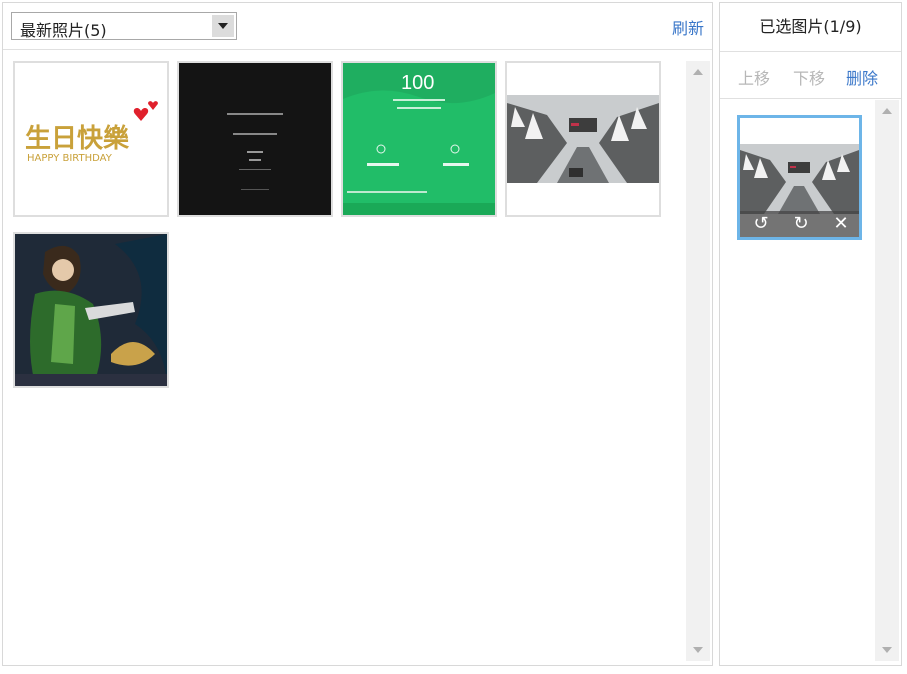 Image resolution: width=907 pixels, height=674 pixels. Describe the element at coordinates (799, 177) in the screenshot. I see `selected-photo-thumbnail: ↺ ↻ ✕` at that location.